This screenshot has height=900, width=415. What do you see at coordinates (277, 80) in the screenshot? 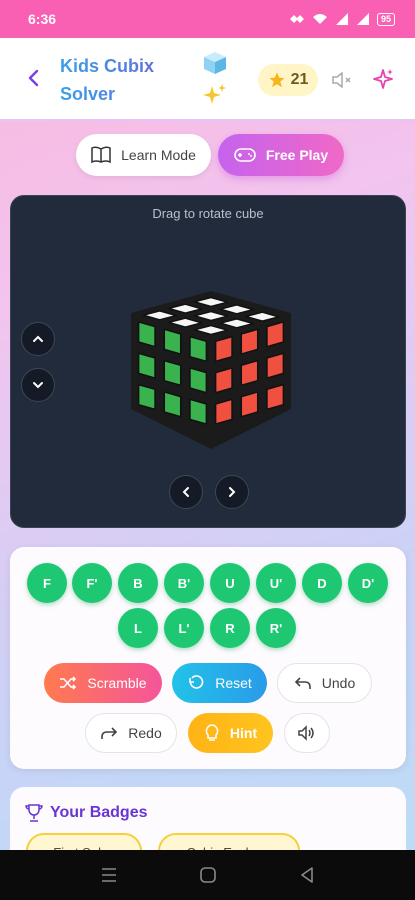
I see `star-icon` at bounding box center [277, 80].